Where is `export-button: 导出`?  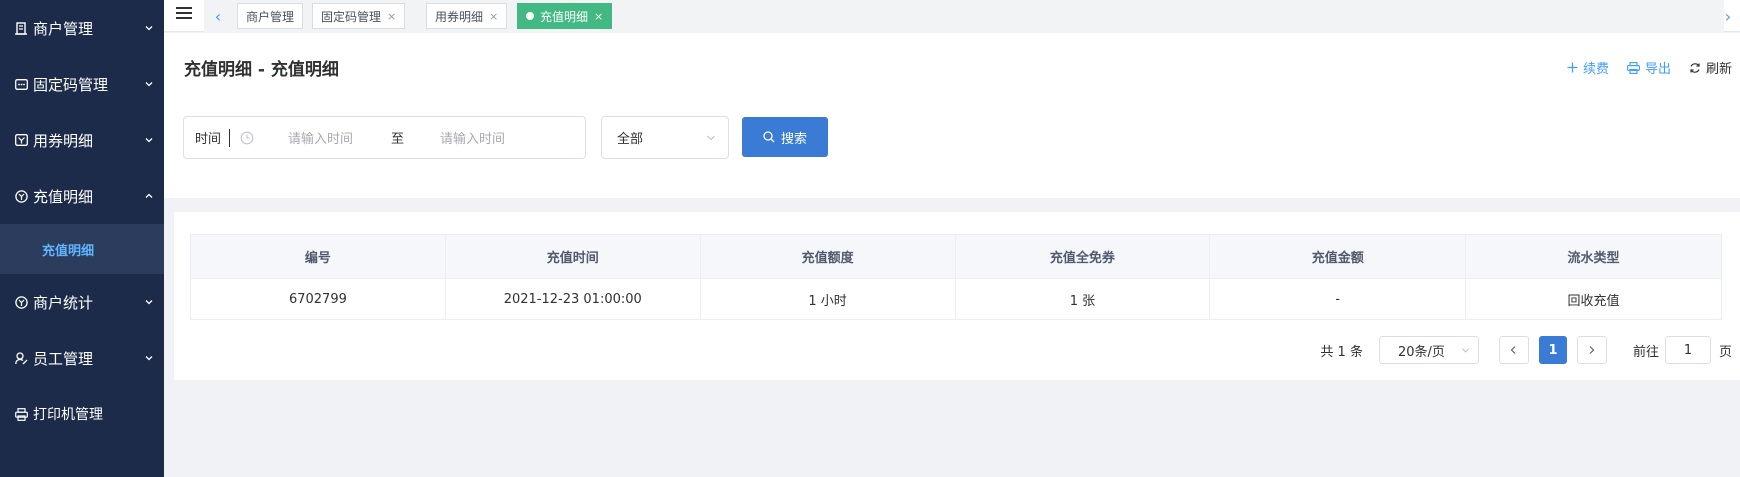 export-button: 导出 is located at coordinates (1649, 67).